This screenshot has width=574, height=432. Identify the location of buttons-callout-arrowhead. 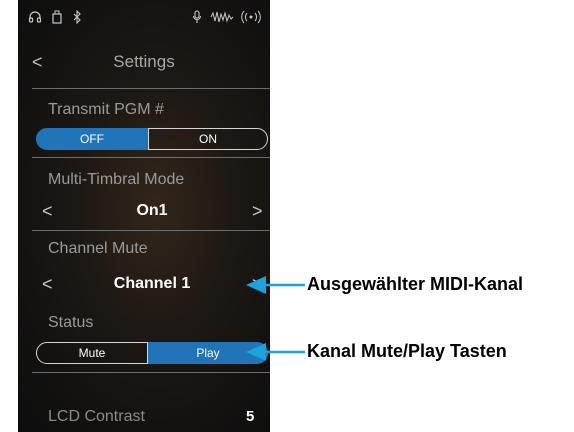
(256, 352).